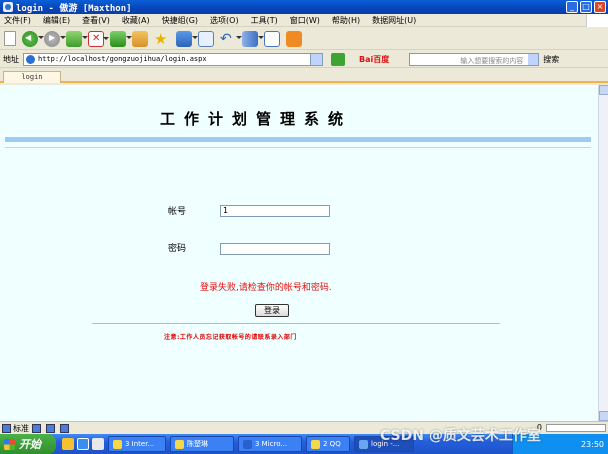 The image size is (608, 454). Describe the element at coordinates (603, 90) in the screenshot. I see `scroll-up-icon` at that location.